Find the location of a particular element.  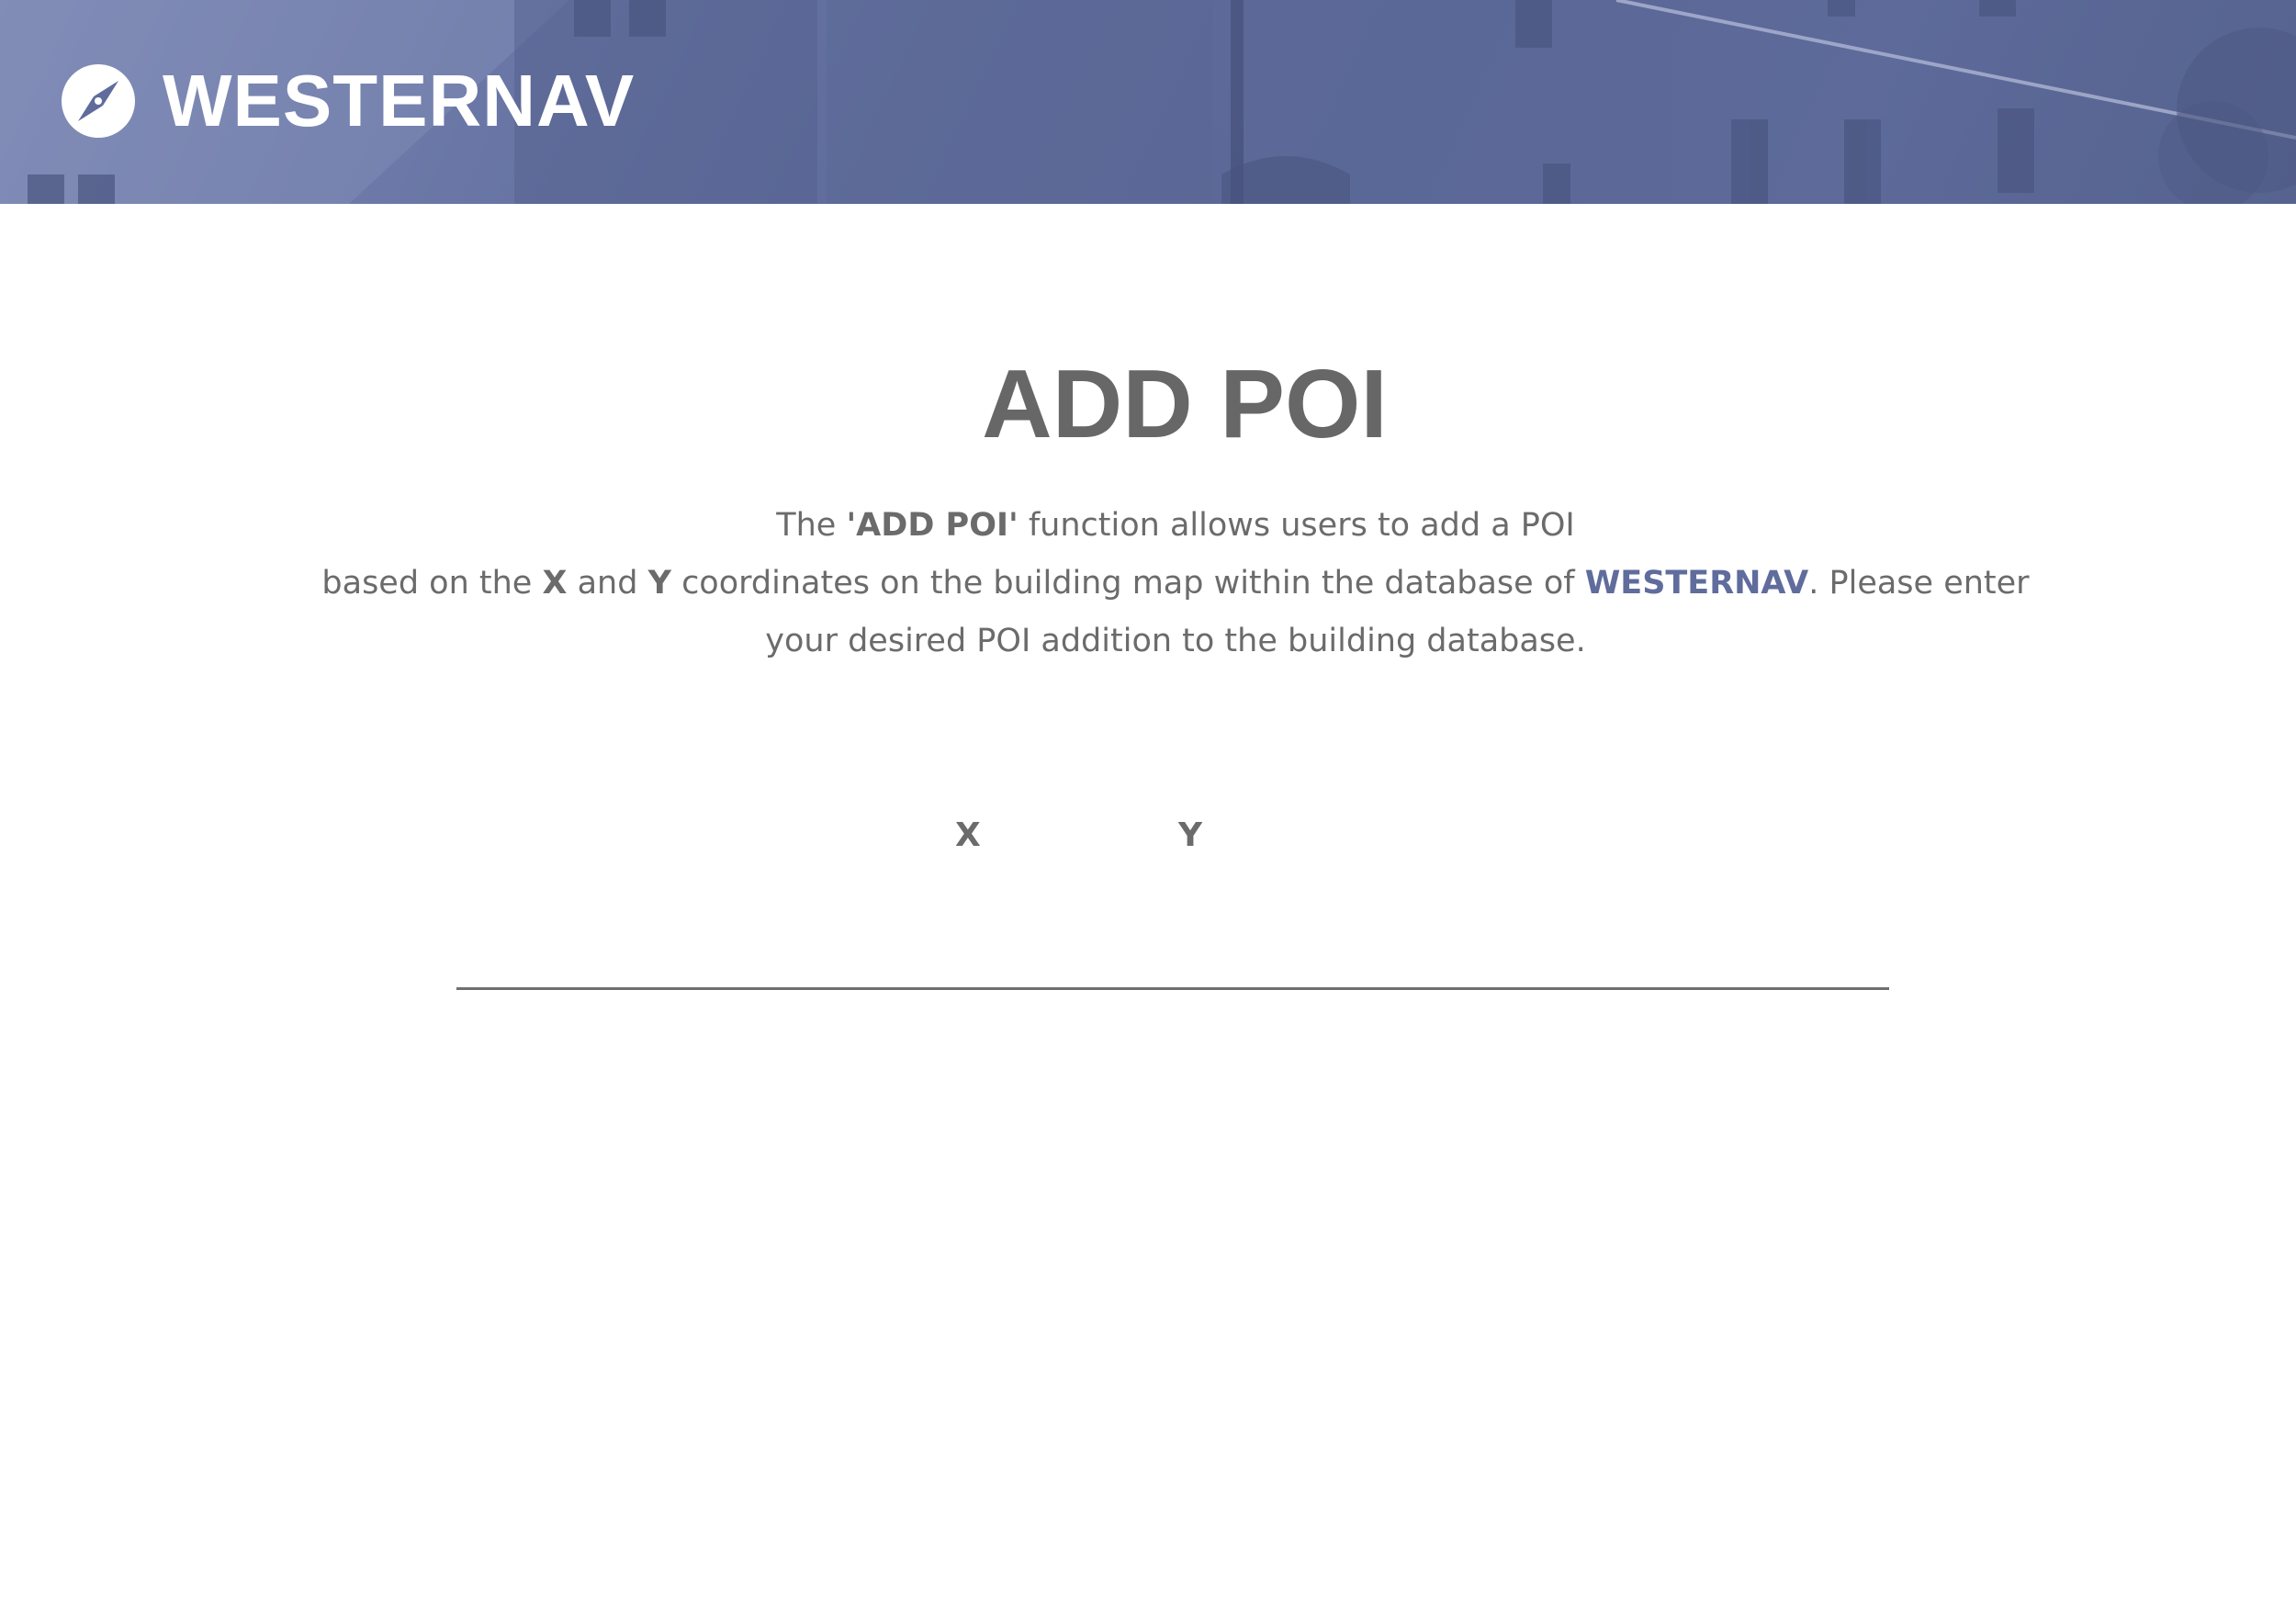

y-emphasis: Y is located at coordinates (659, 583).